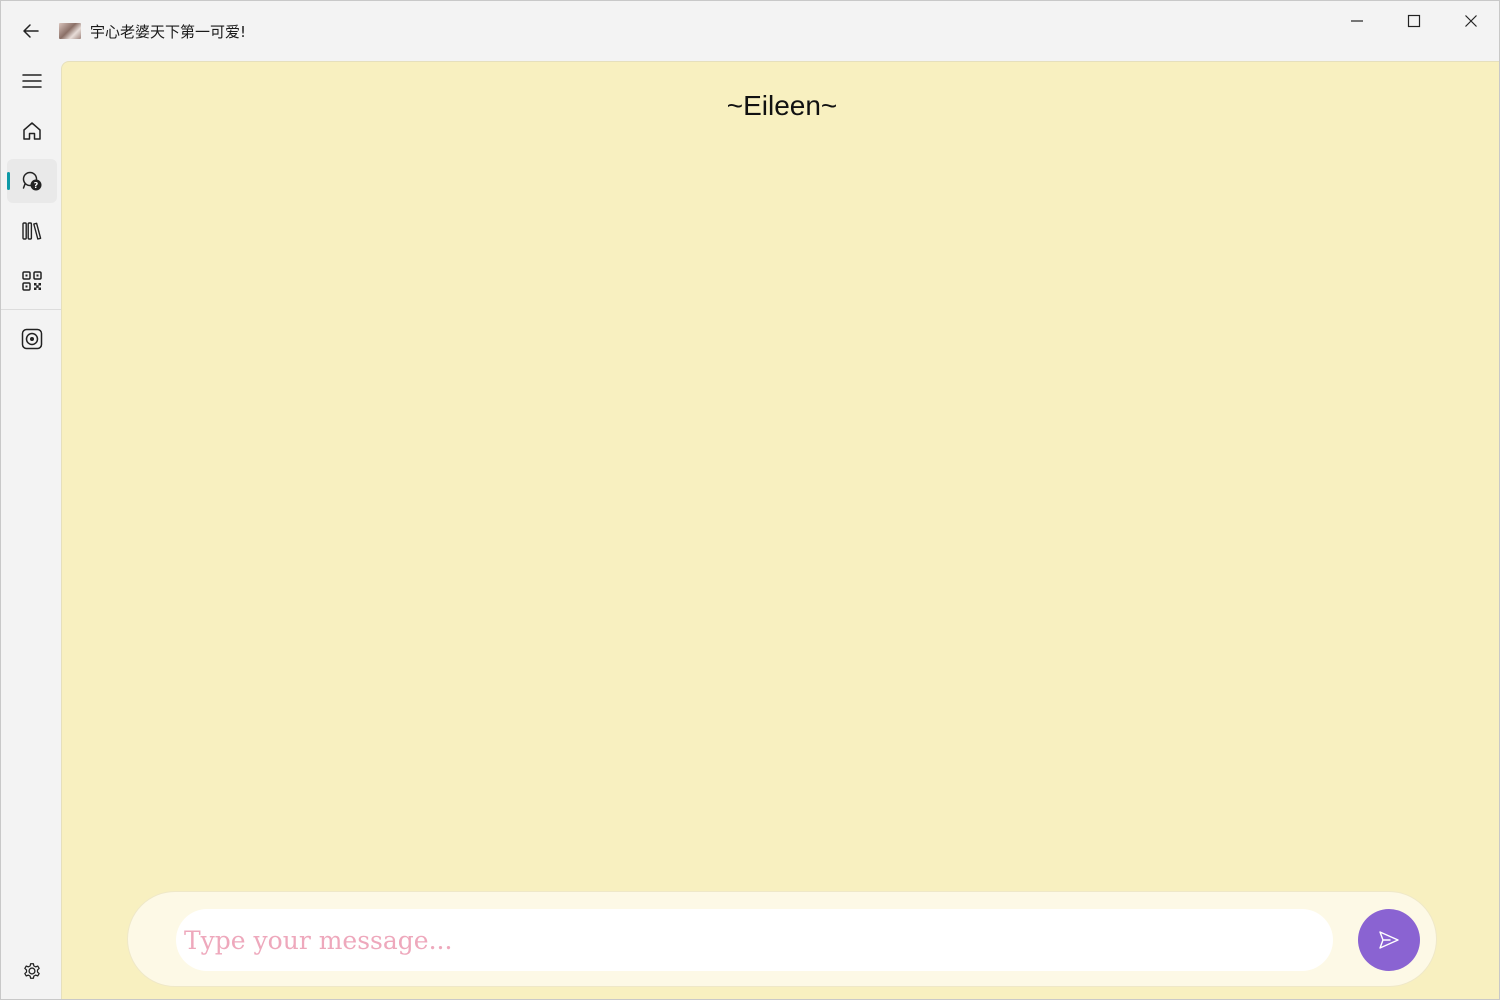  I want to click on nav-item-media, so click(32, 339).